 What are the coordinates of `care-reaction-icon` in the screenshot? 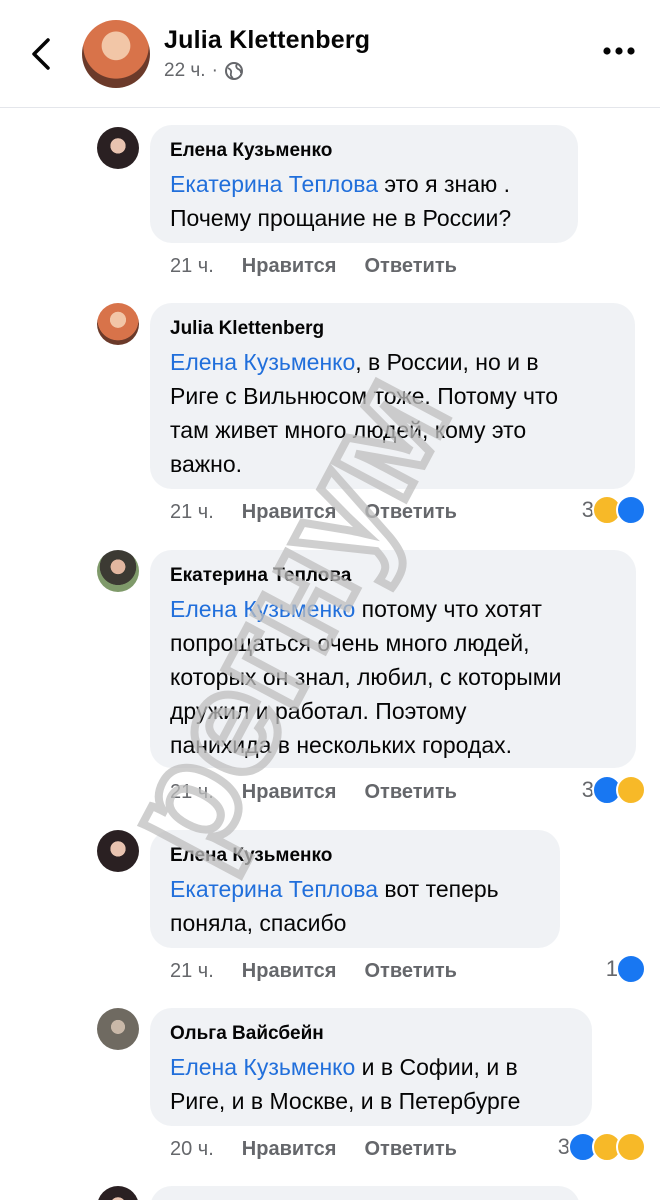 It's located at (631, 790).